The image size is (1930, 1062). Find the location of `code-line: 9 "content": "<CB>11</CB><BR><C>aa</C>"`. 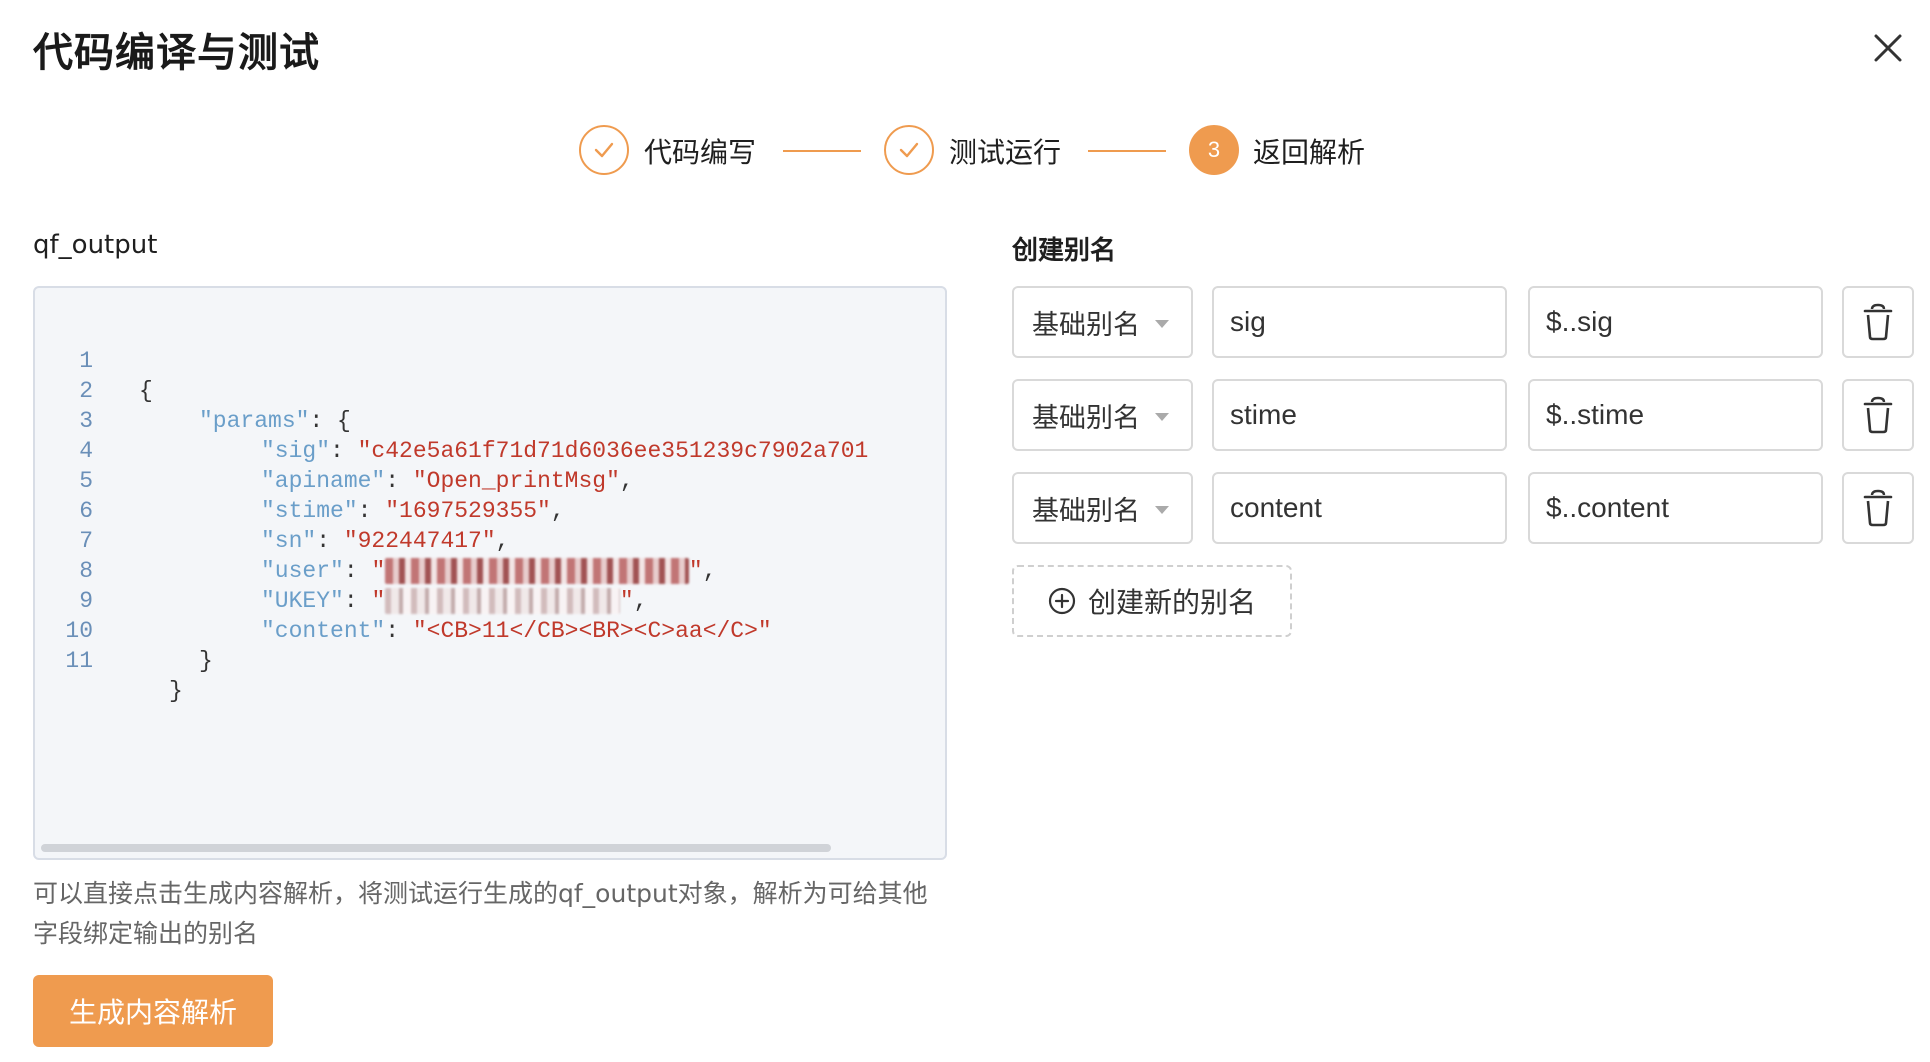

code-line: 9 "content": "<CB>11</CB><BR><C>aa</C>" is located at coordinates (425, 616).